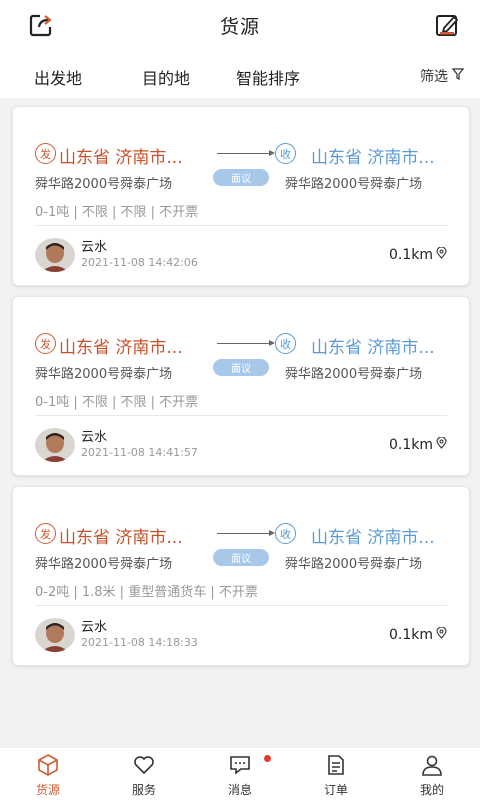 Image resolution: width=480 pixels, height=800 pixels. I want to click on filter-label: 筛选, so click(434, 77).